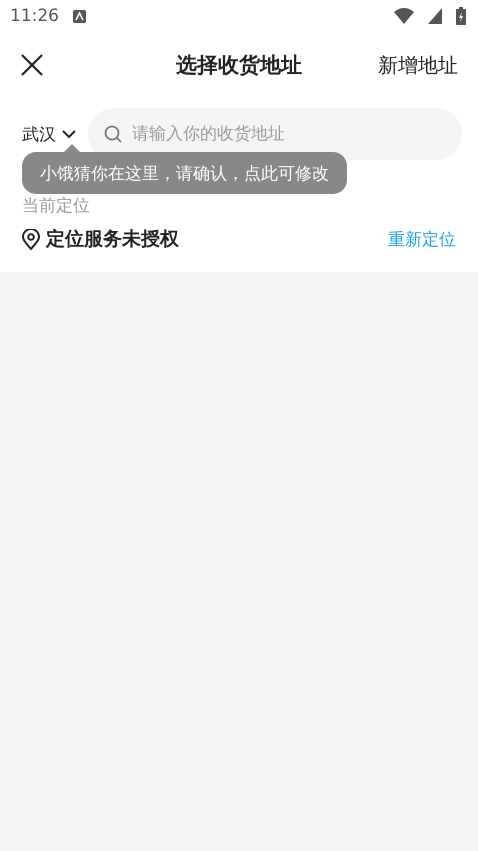 The height and width of the screenshot is (851, 478). Describe the element at coordinates (72, 148) in the screenshot. I see `tooltip-pointer` at that location.